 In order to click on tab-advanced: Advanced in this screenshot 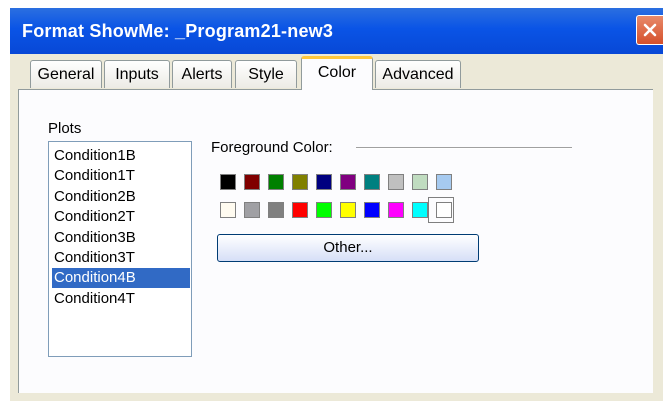, I will do `click(418, 74)`.